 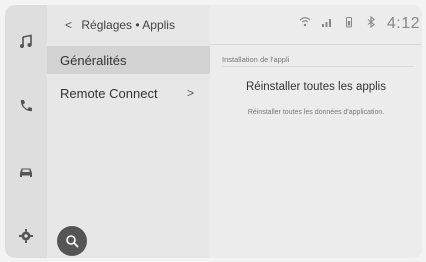 I want to click on reinstall-all-apps-button: Réinstaller toutes les applis, so click(x=316, y=87).